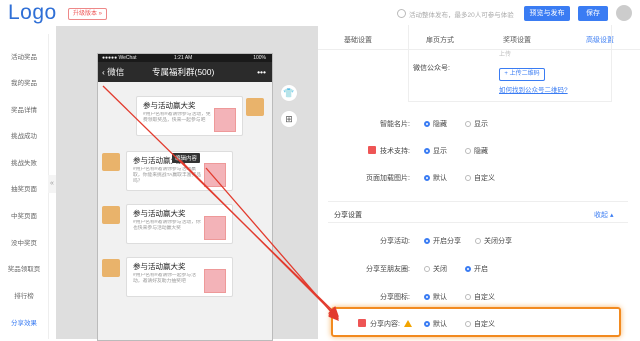  Describe the element at coordinates (32, 12) in the screenshot. I see `logo: Logo` at that location.